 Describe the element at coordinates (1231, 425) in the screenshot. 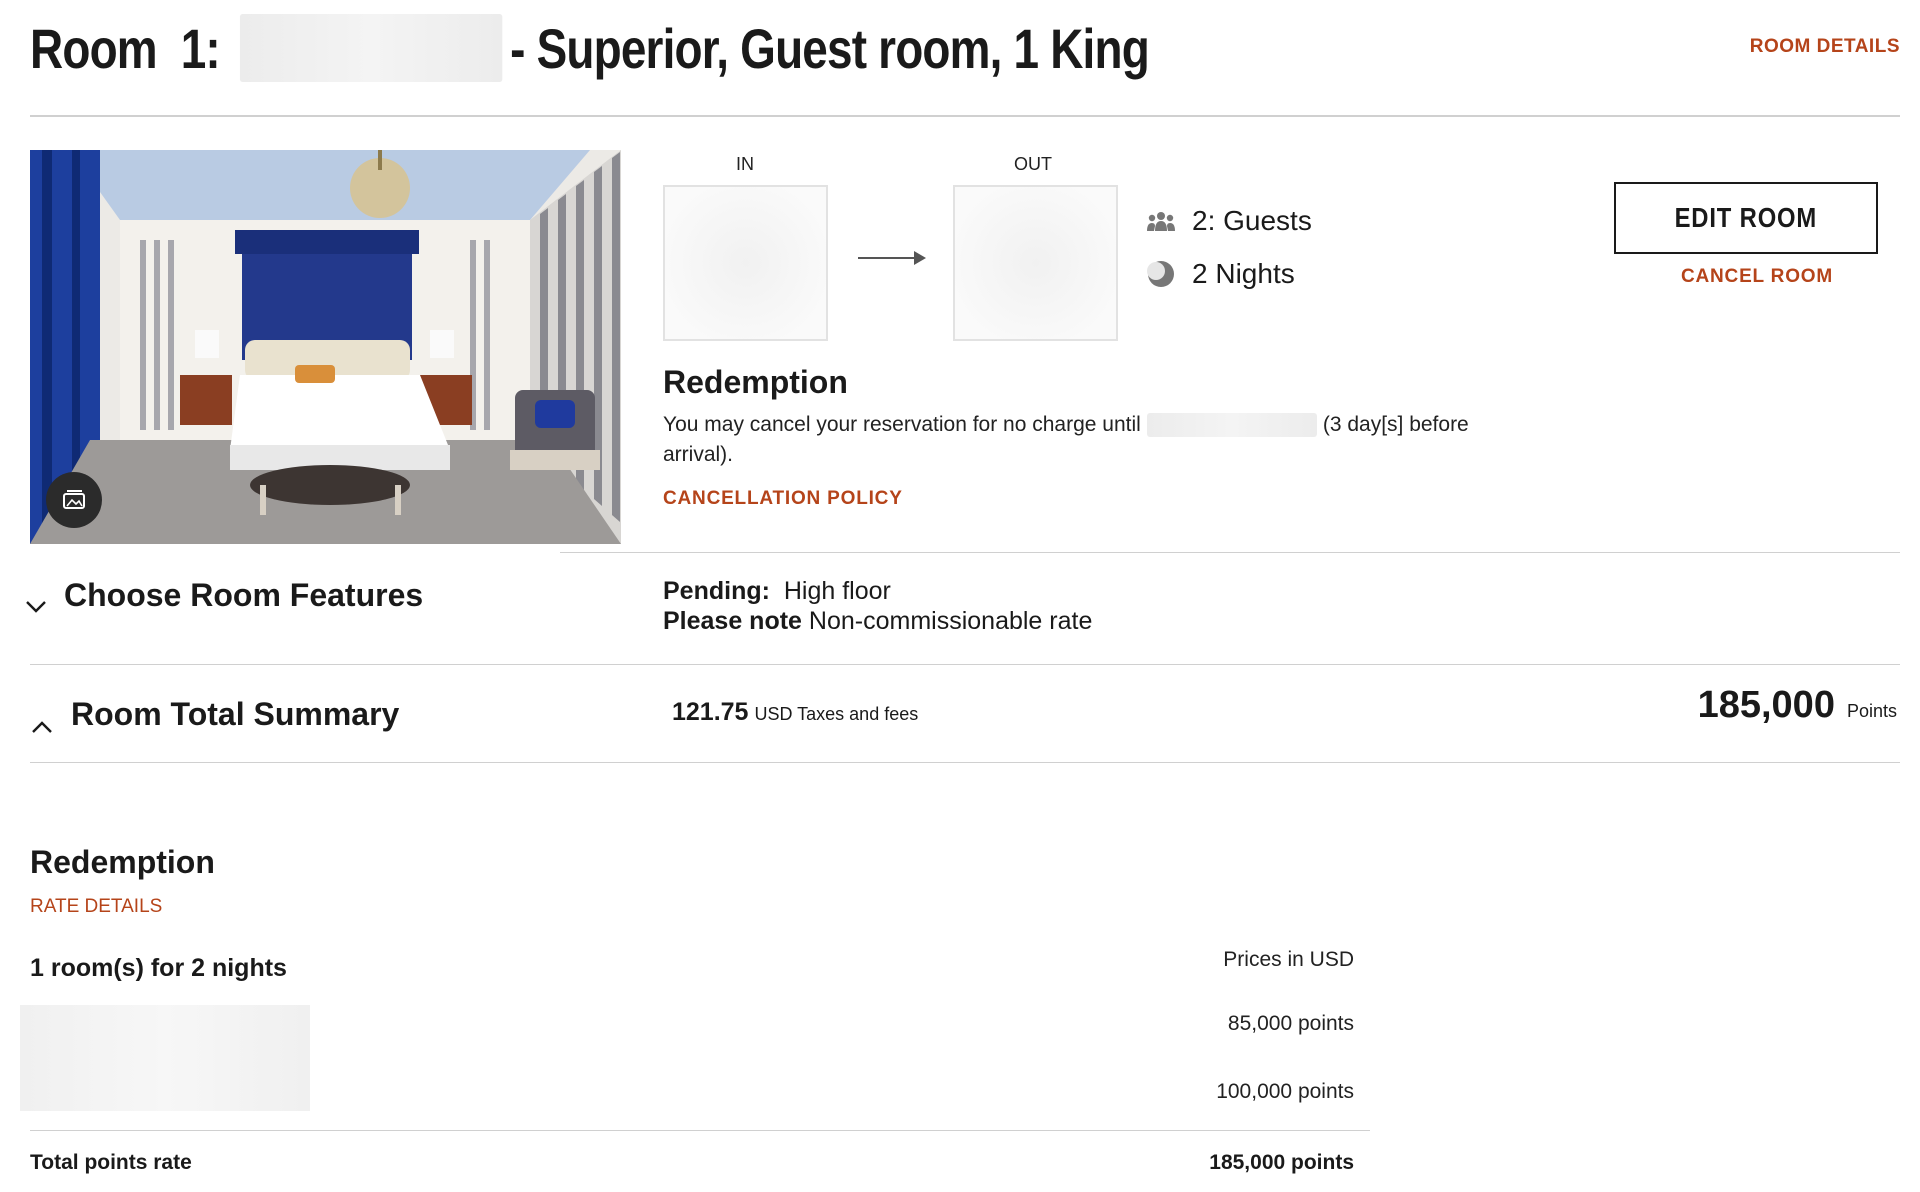

I see `redacted-cancel-date` at that location.